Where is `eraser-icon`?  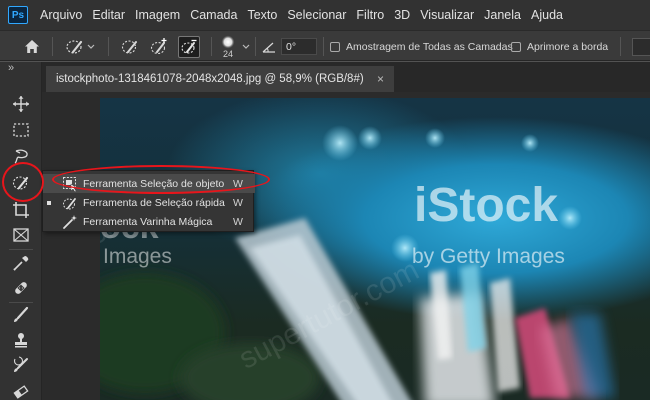 eraser-icon is located at coordinates (21, 392).